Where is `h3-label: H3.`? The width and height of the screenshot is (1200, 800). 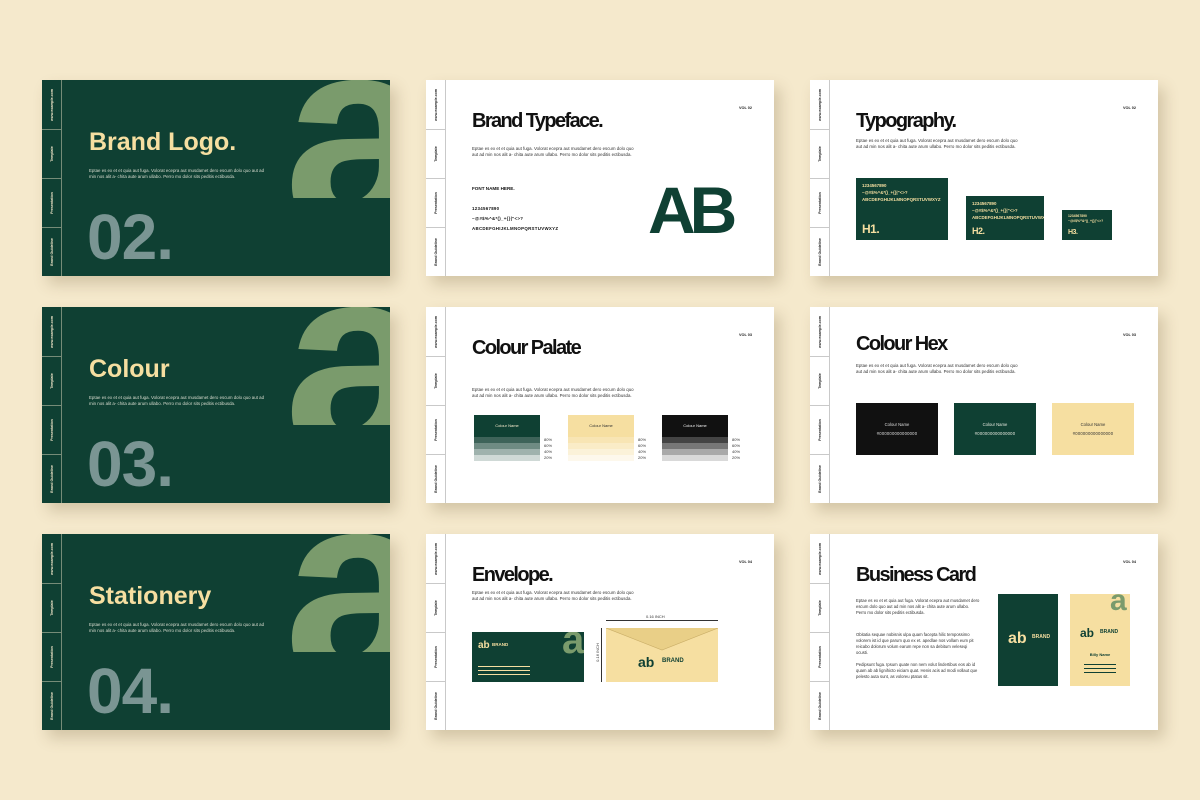
h3-label: H3. is located at coordinates (1073, 232).